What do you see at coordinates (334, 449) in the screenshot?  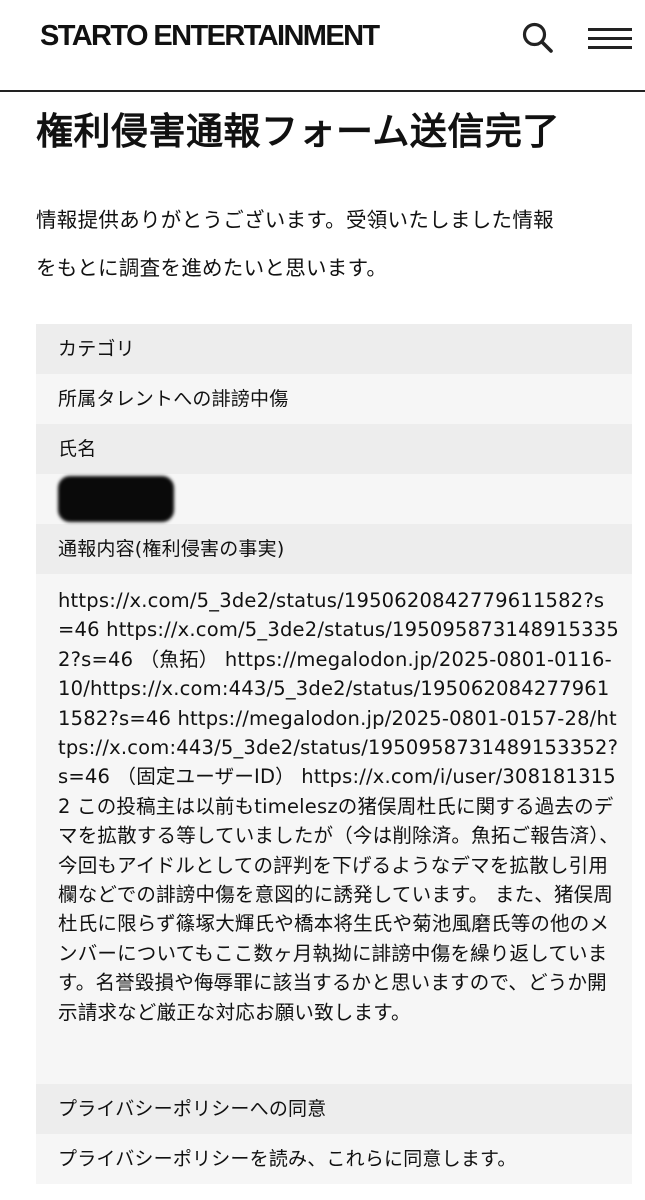 I see `name-label: 氏名` at bounding box center [334, 449].